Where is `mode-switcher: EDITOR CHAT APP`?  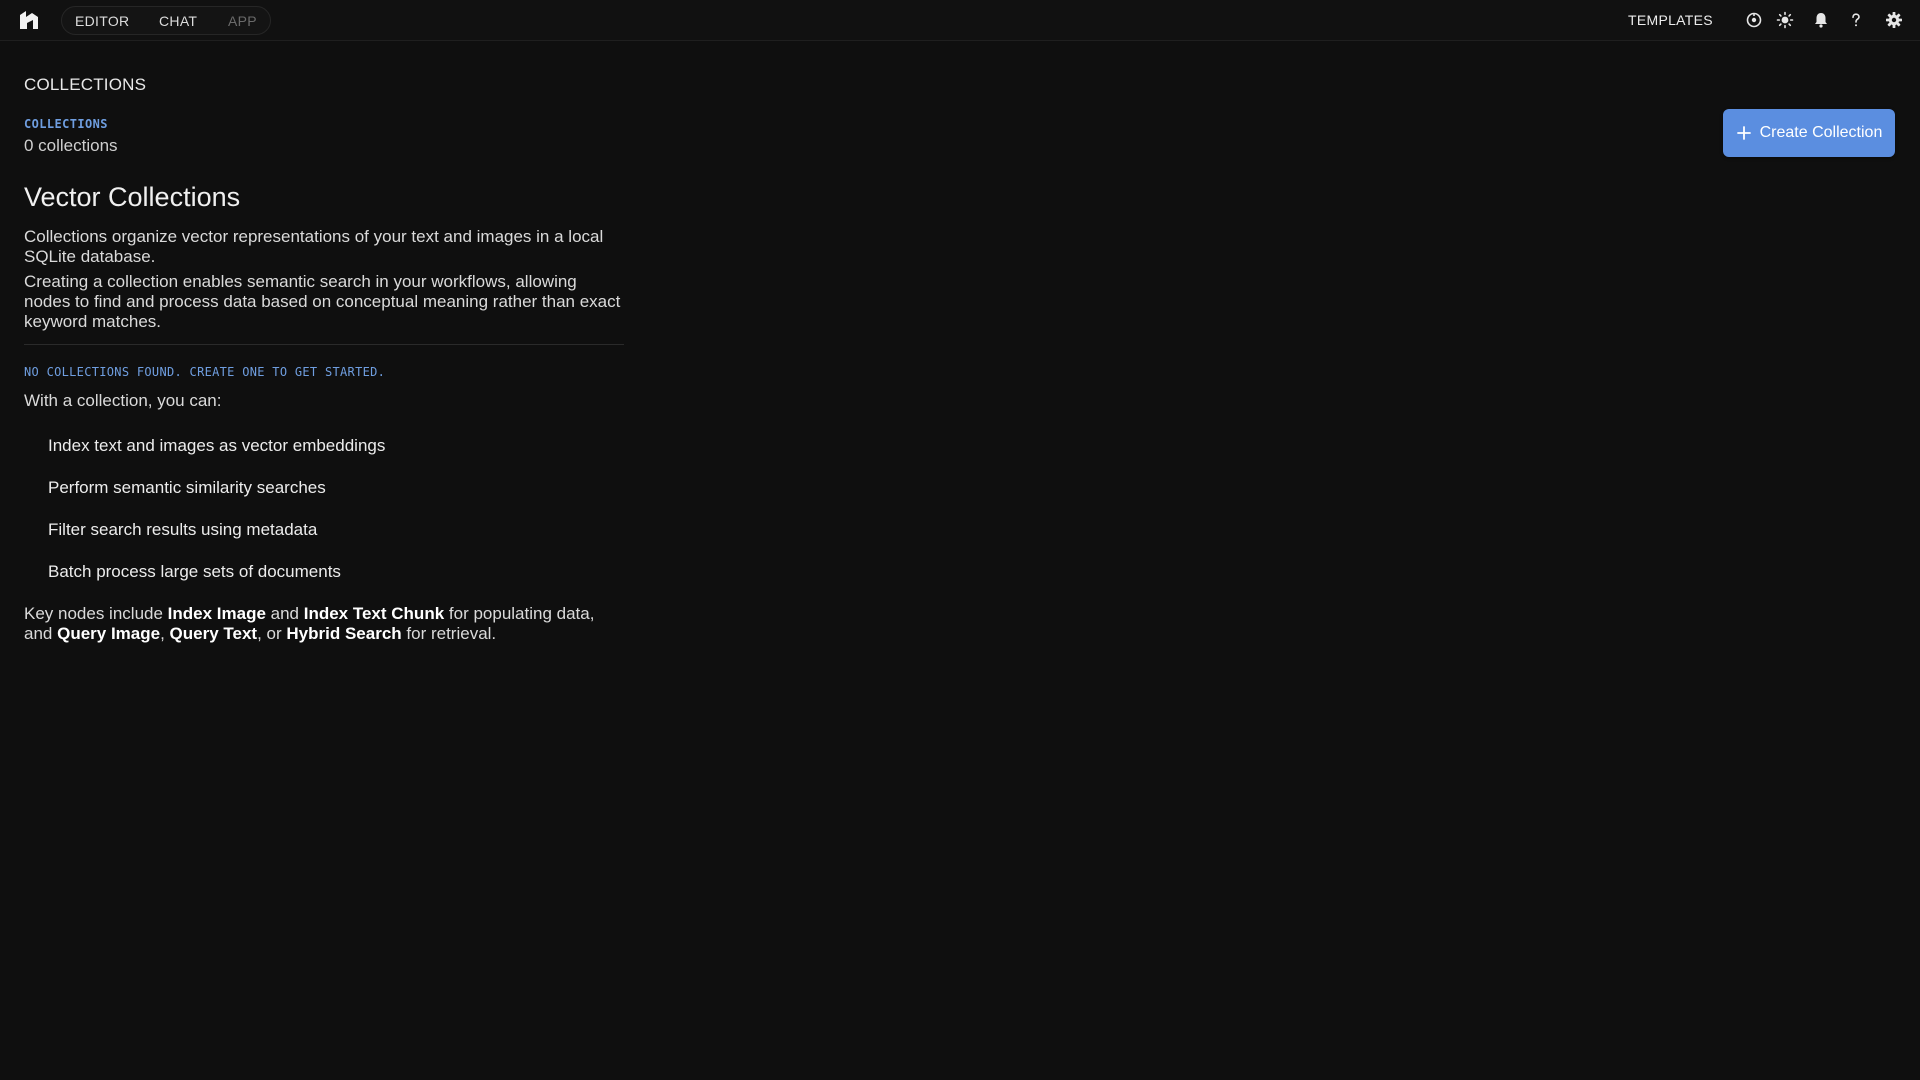 mode-switcher: EDITOR CHAT APP is located at coordinates (166, 20).